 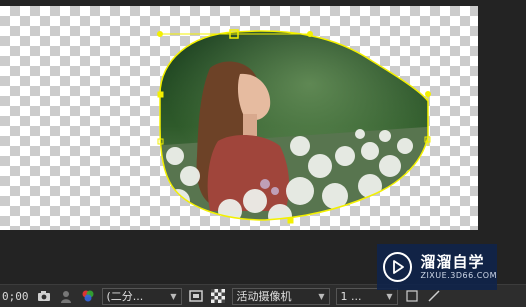 I want to click on play-logo-icon, so click(x=398, y=267).